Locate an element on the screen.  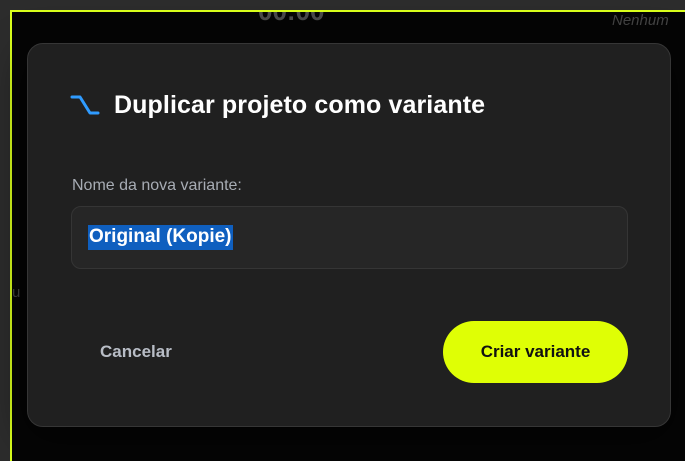
dialog-header: Duplicar projeto como variante is located at coordinates (277, 105).